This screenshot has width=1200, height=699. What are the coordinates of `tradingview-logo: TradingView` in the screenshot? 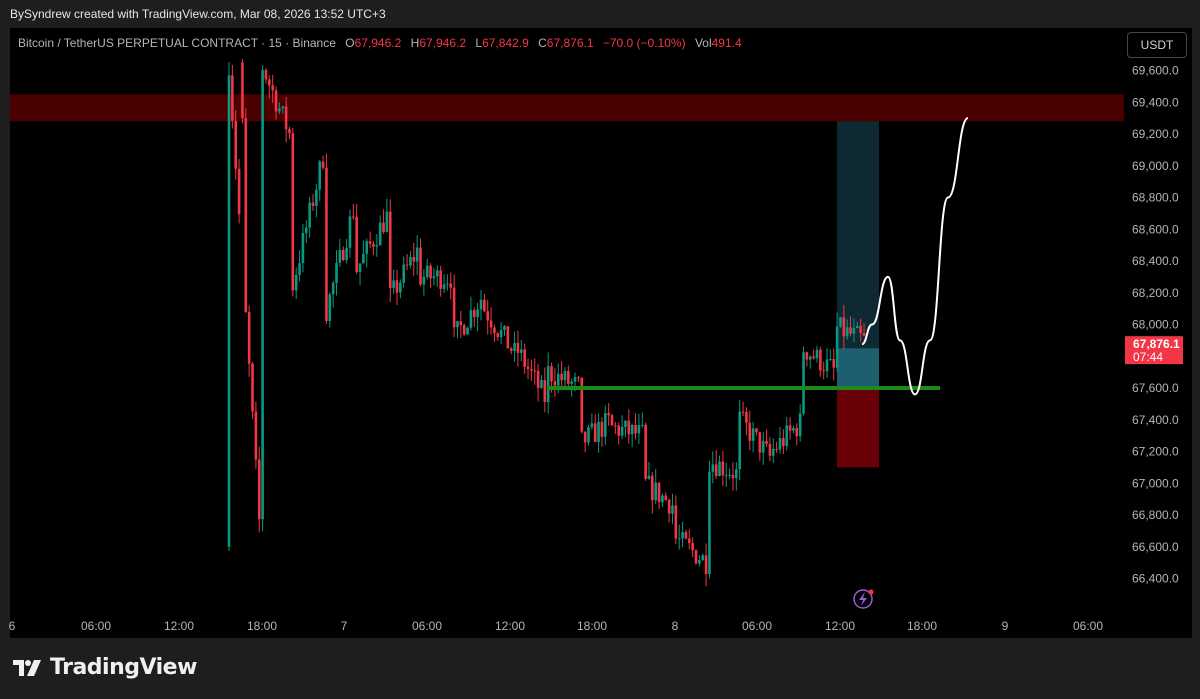 It's located at (104, 667).